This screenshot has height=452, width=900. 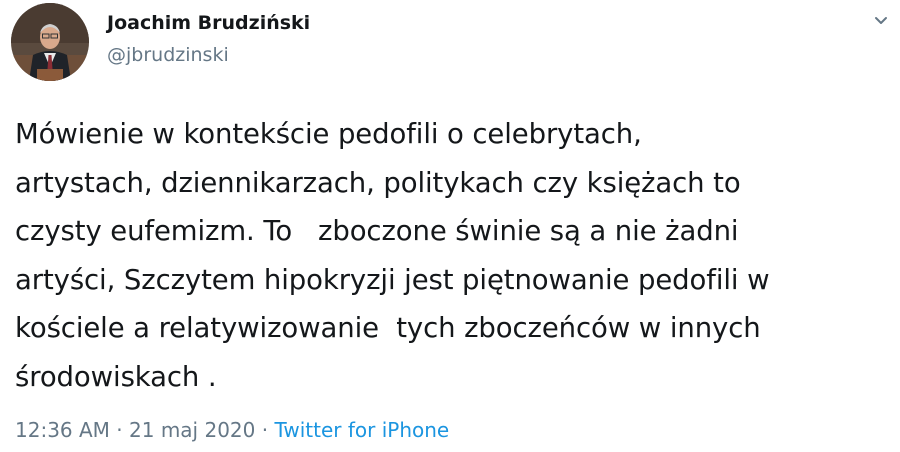 I want to click on author-block: Joachim Brudziński @jbrudzinski, so click(x=208, y=39).